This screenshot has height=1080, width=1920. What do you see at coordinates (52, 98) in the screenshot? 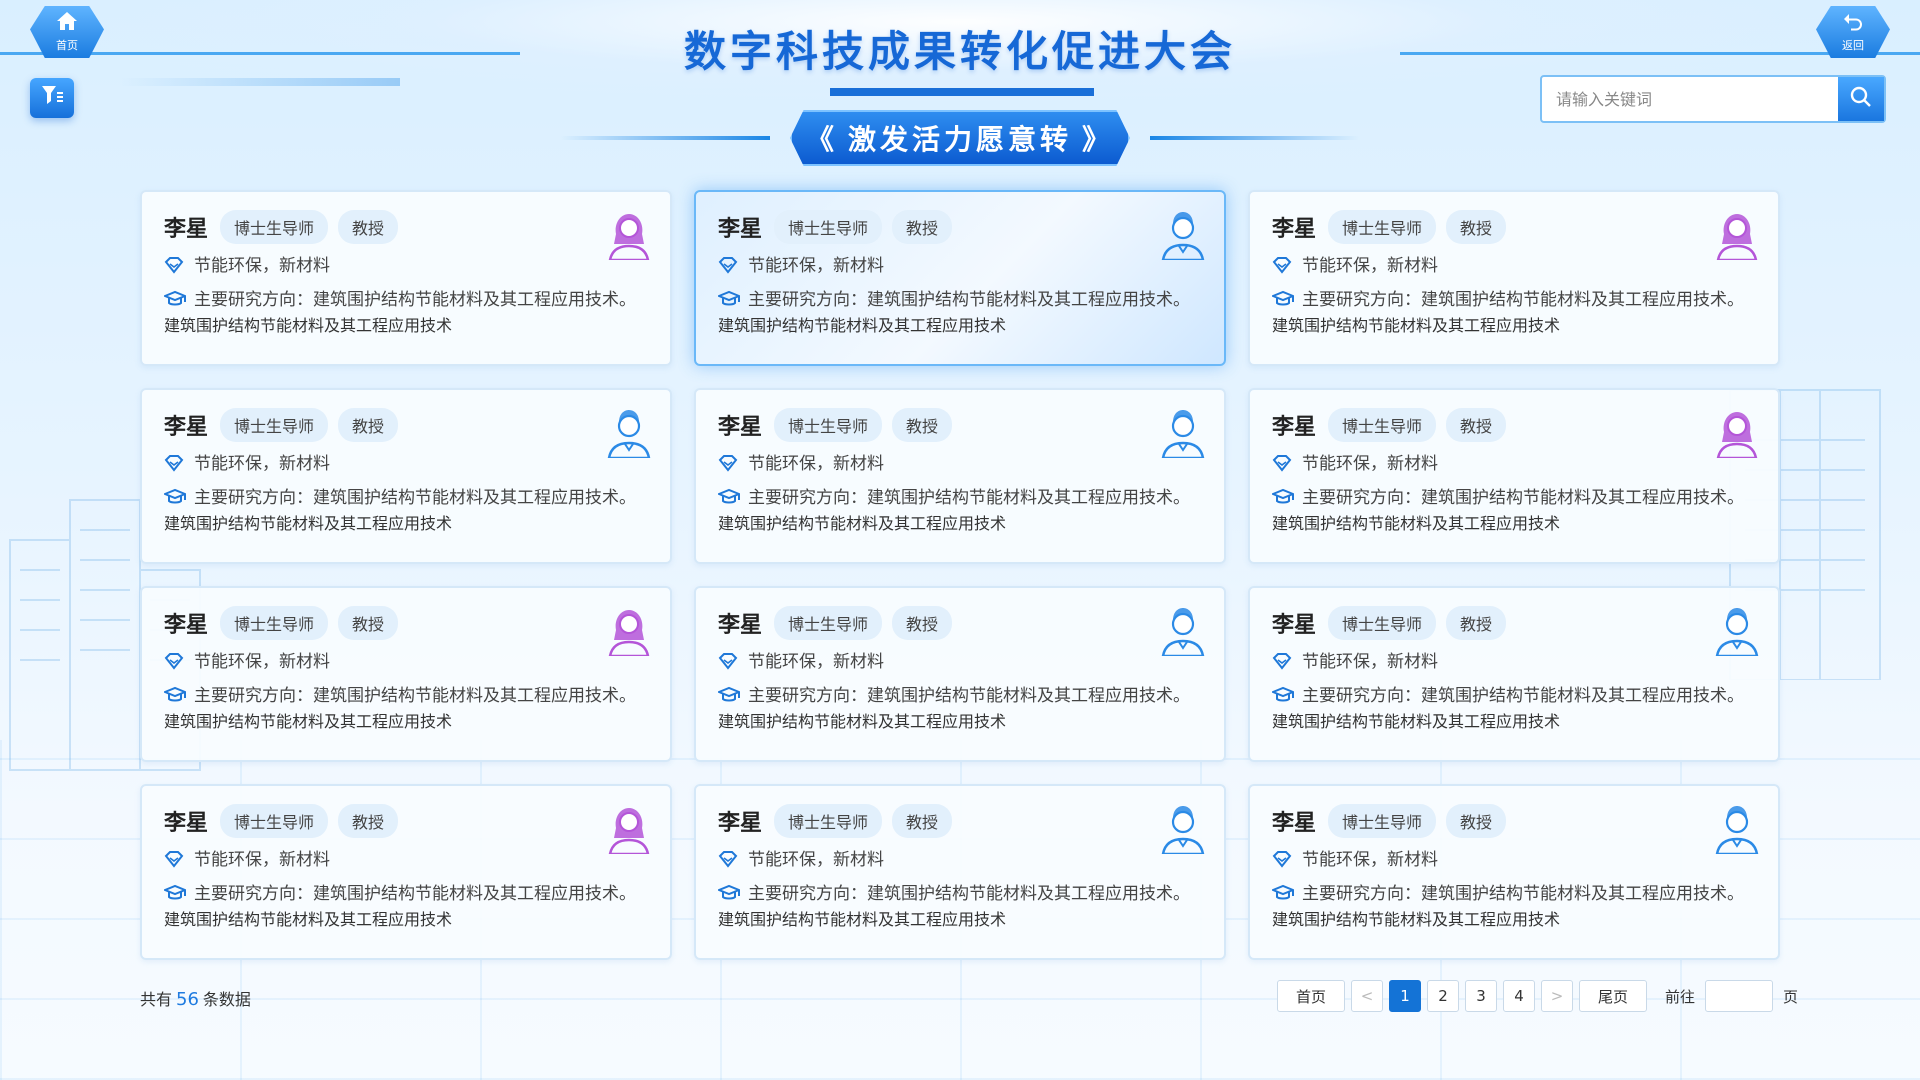
I see `filter-button` at bounding box center [52, 98].